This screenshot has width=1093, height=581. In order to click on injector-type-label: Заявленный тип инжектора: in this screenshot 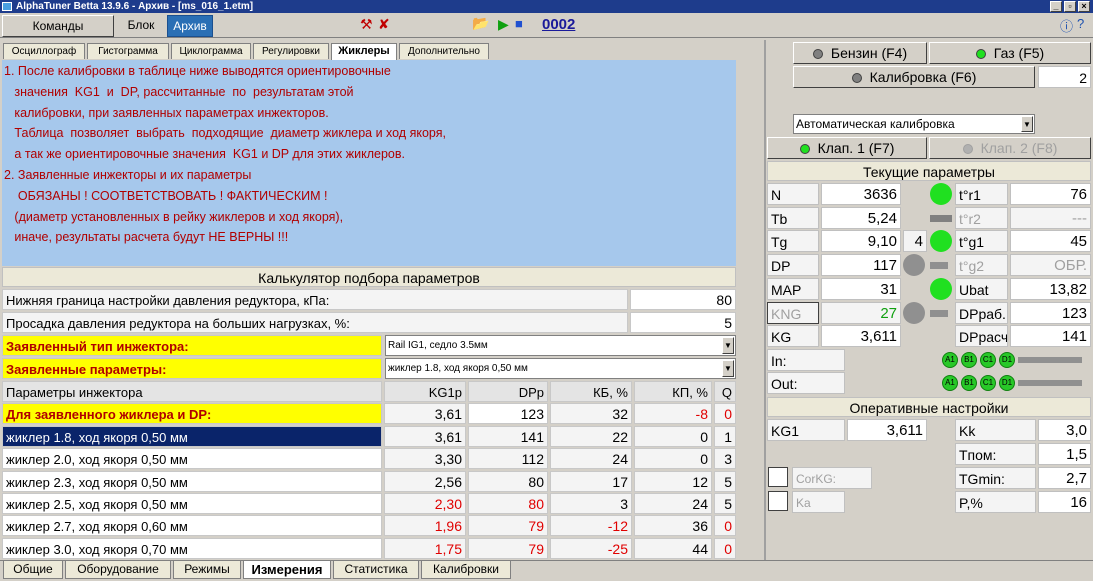, I will do `click(192, 345)`.